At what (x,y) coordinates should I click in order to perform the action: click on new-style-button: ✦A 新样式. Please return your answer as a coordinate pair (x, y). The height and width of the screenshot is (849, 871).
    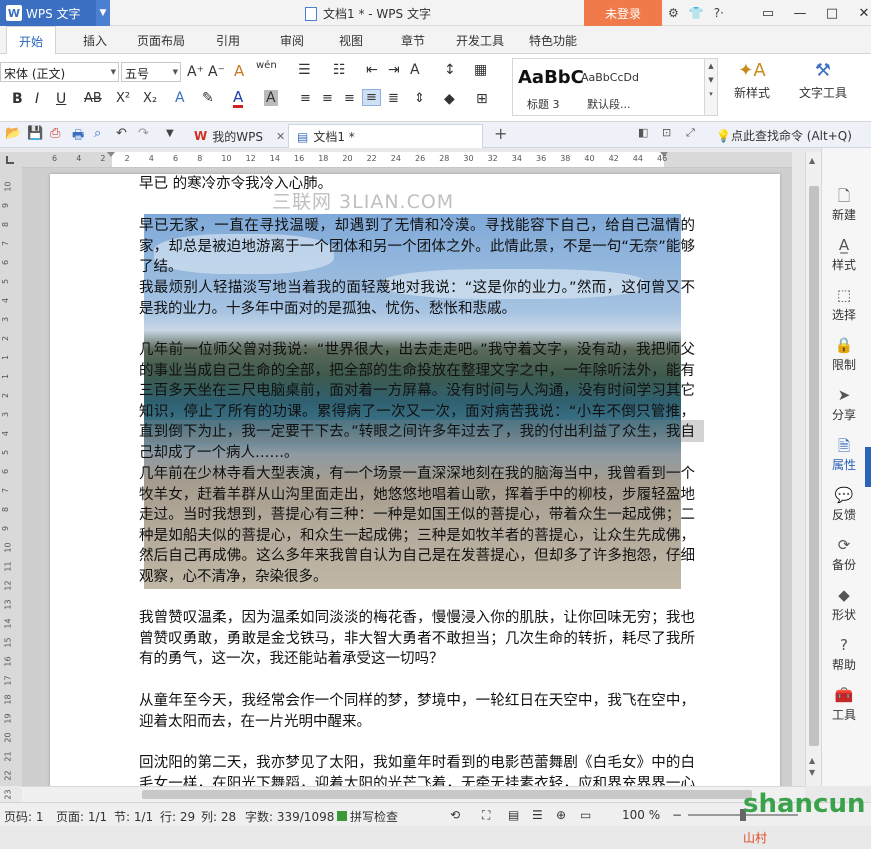
    Looking at the image, I should click on (752, 80).